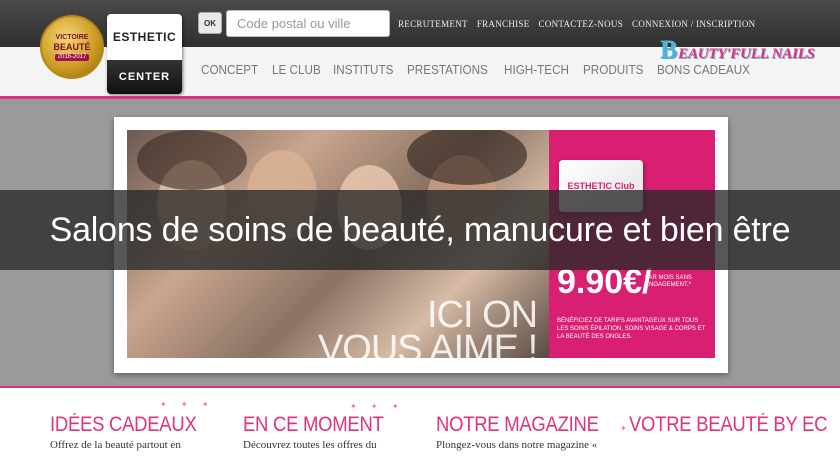  I want to click on beautyfullnails-logo: BEAUTY'FULL NAILS, so click(740, 50).